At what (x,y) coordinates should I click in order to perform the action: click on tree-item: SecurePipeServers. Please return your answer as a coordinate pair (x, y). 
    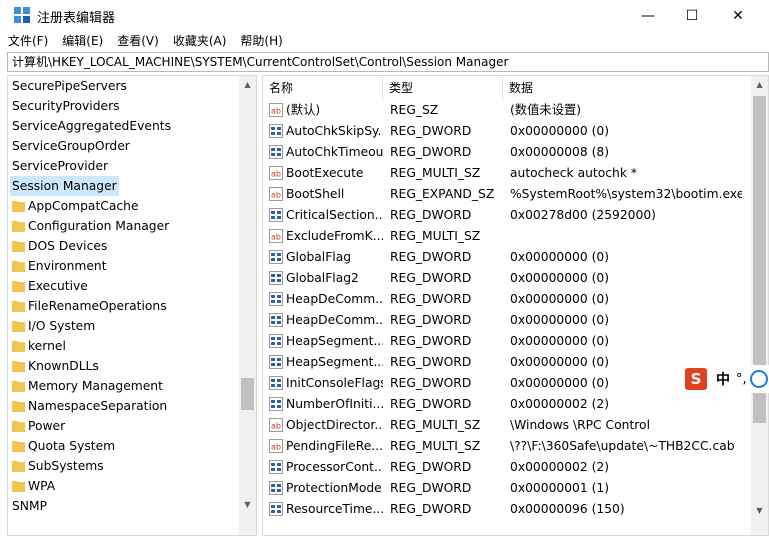
    Looking at the image, I should click on (124, 86).